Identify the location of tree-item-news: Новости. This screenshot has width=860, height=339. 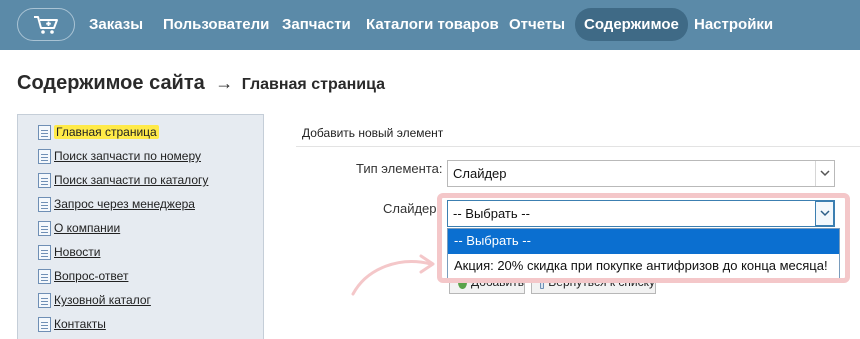
(69, 252).